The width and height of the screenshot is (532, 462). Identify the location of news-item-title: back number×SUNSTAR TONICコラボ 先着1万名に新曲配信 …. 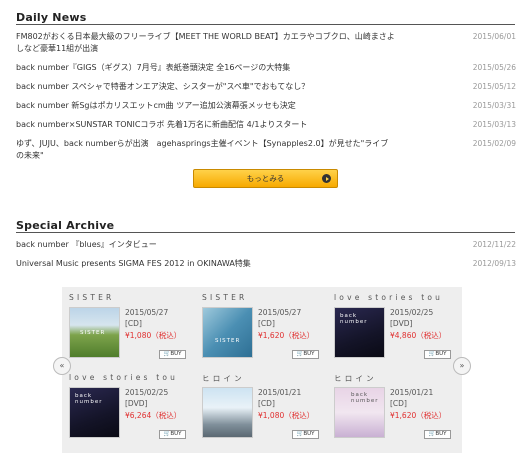
(206, 125).